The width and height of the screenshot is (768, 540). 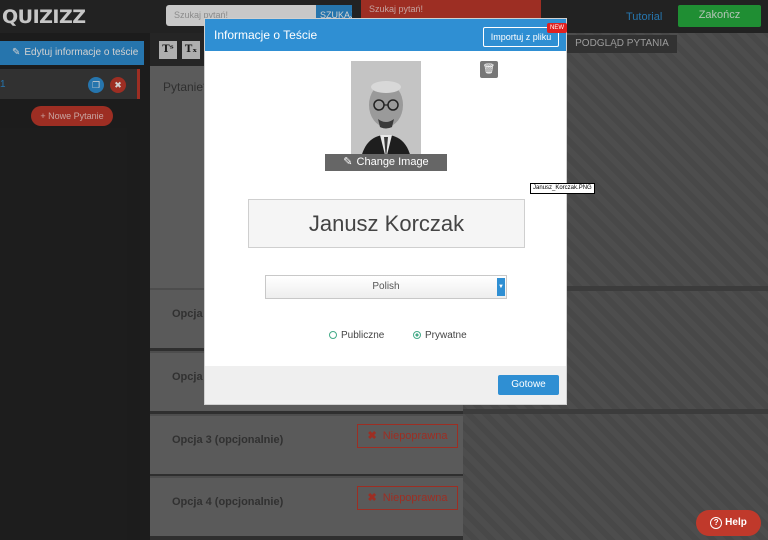 What do you see at coordinates (489, 69) in the screenshot?
I see `trash-icon: 🗑` at bounding box center [489, 69].